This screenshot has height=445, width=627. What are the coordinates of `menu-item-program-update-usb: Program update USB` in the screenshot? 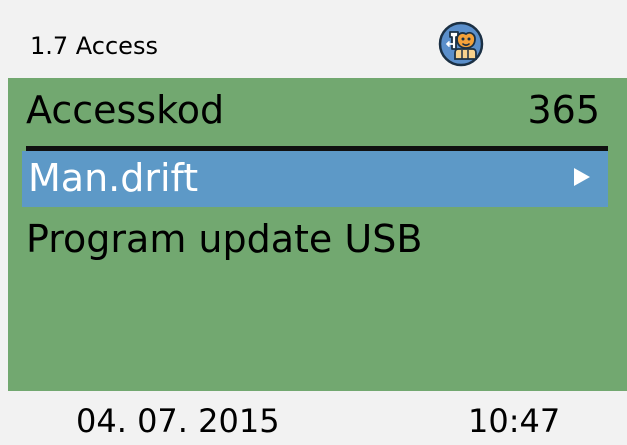 It's located at (224, 239).